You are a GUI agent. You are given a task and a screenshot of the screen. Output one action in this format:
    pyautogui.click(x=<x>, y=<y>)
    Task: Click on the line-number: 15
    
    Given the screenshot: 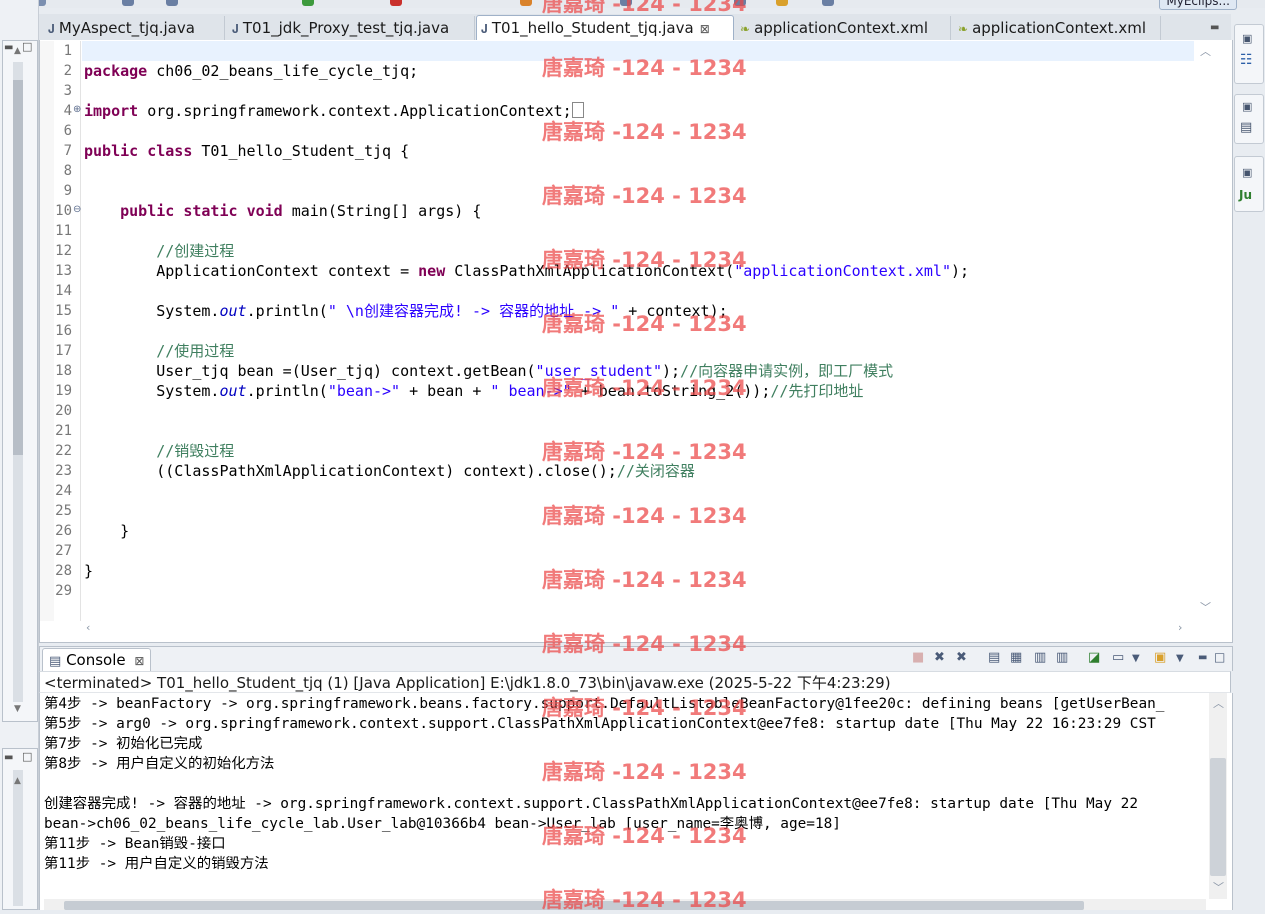 What is the action you would take?
    pyautogui.click(x=63, y=311)
    